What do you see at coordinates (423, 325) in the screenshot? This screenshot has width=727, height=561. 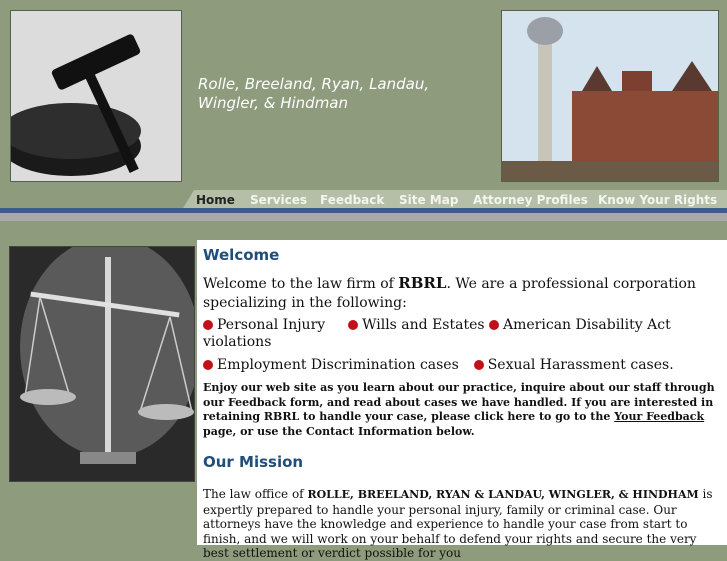 I see `practice-wills-estates: Wills and Estates` at bounding box center [423, 325].